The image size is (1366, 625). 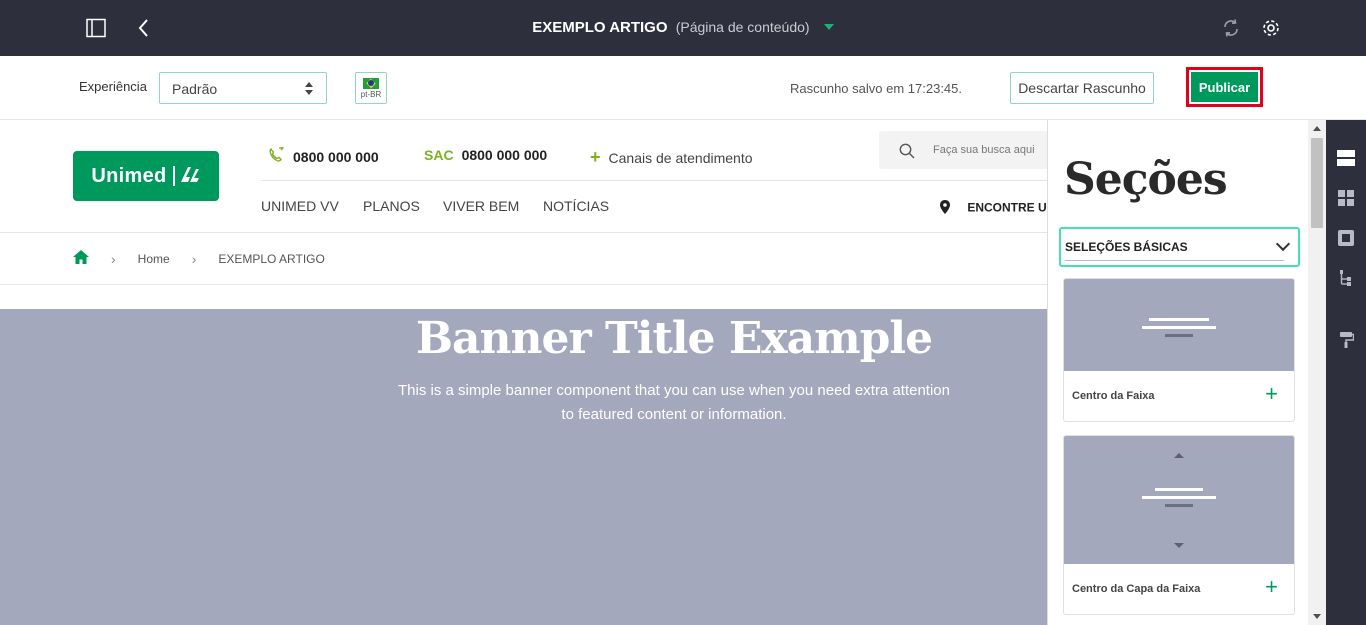 I want to click on banner-title: Banner Title Example, so click(x=674, y=338).